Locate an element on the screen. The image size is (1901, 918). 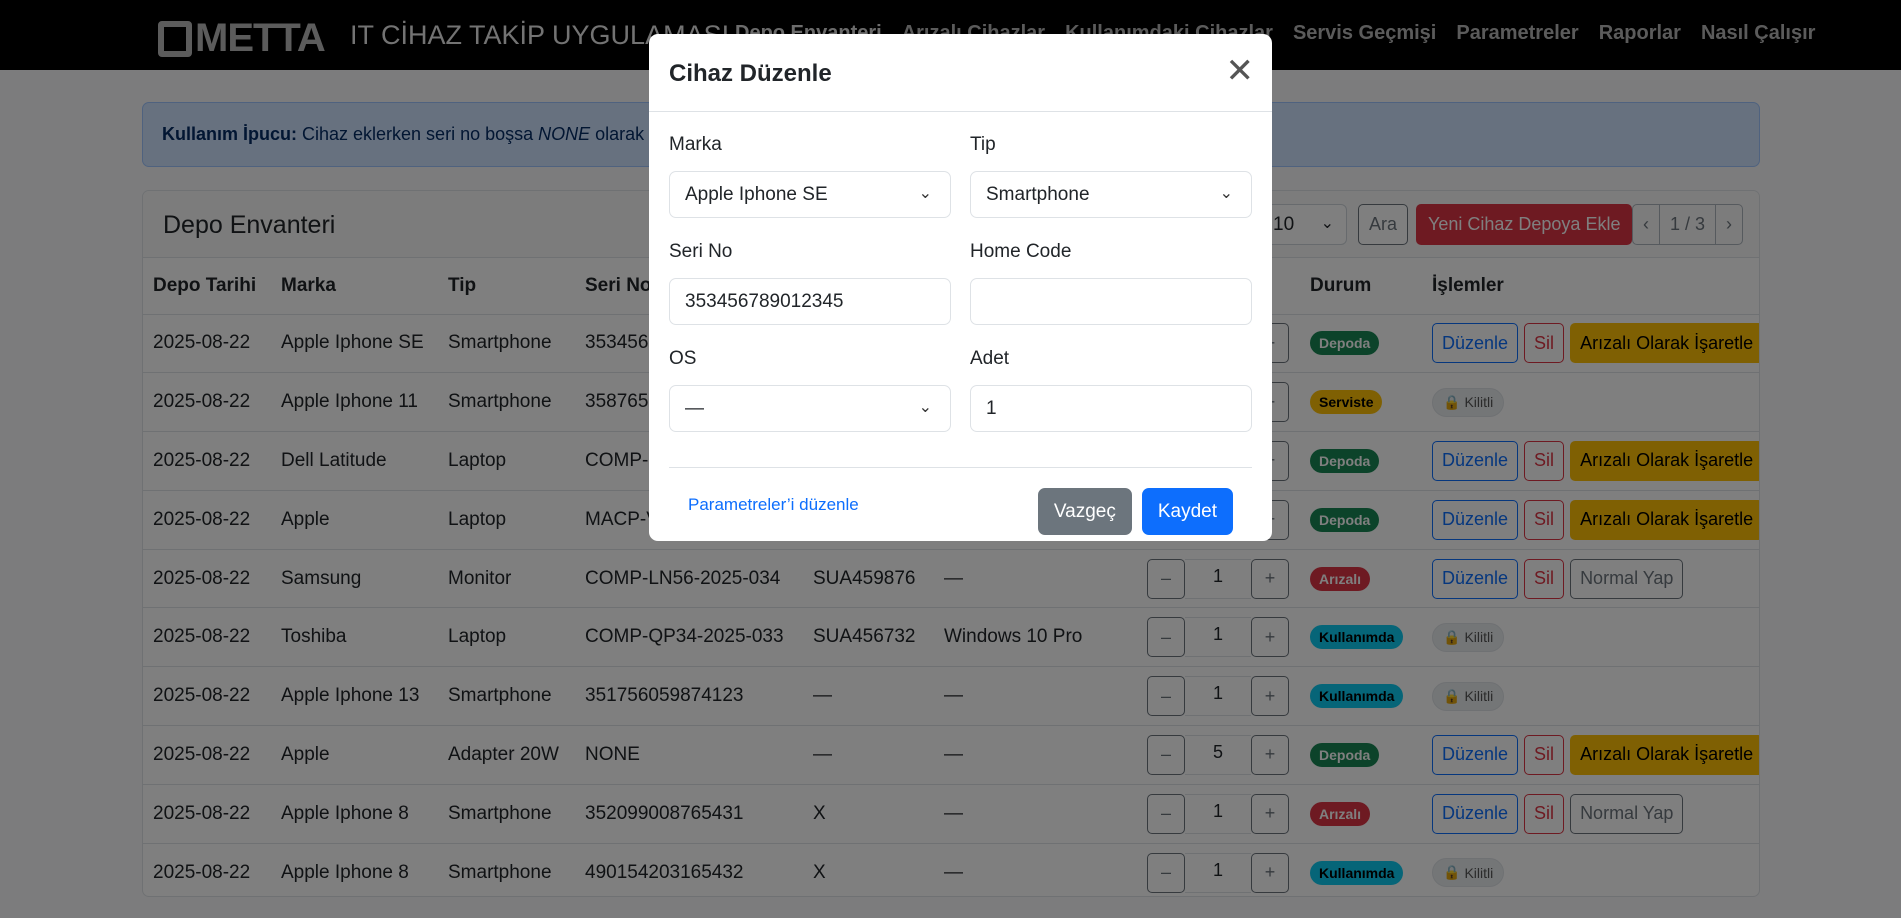
quantity-value: 1 is located at coordinates (991, 408).